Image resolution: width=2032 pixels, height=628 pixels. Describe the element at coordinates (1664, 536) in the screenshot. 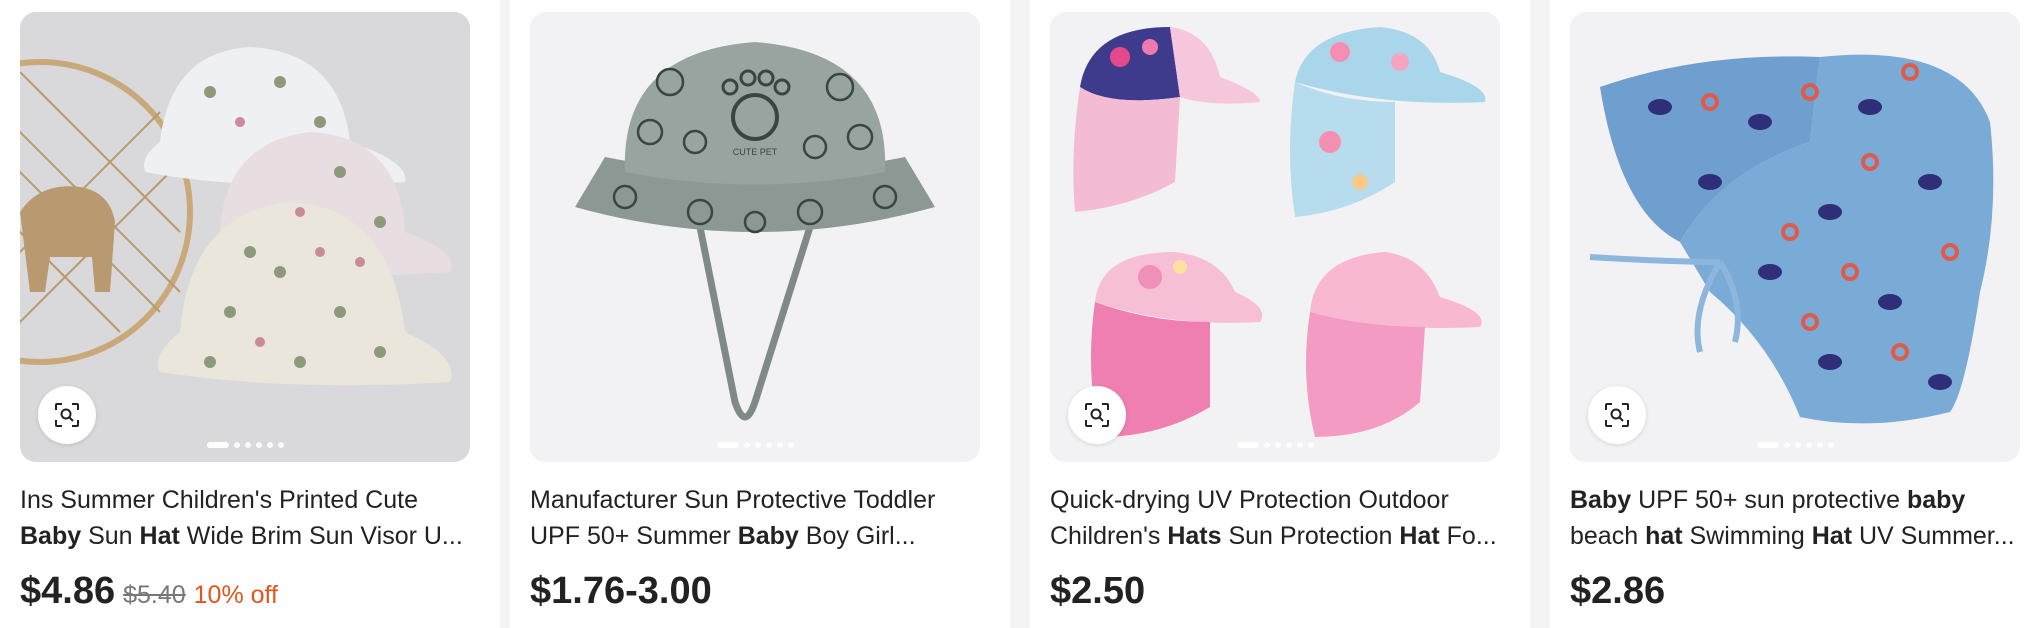

I see `title-keyword: hat` at that location.